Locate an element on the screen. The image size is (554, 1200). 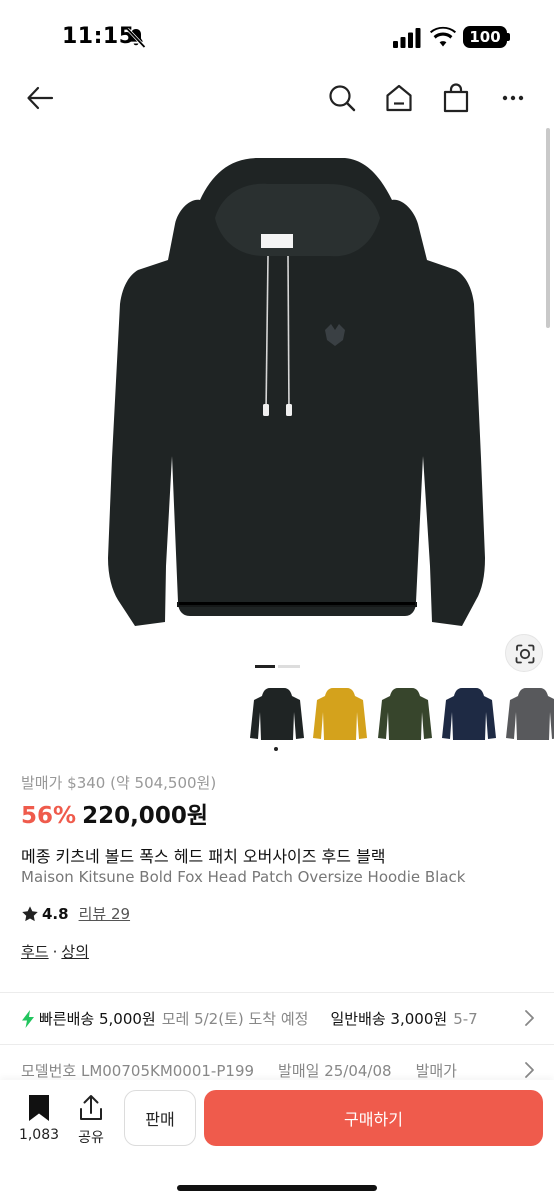
category-link-hood: 후드 is located at coordinates (35, 952).